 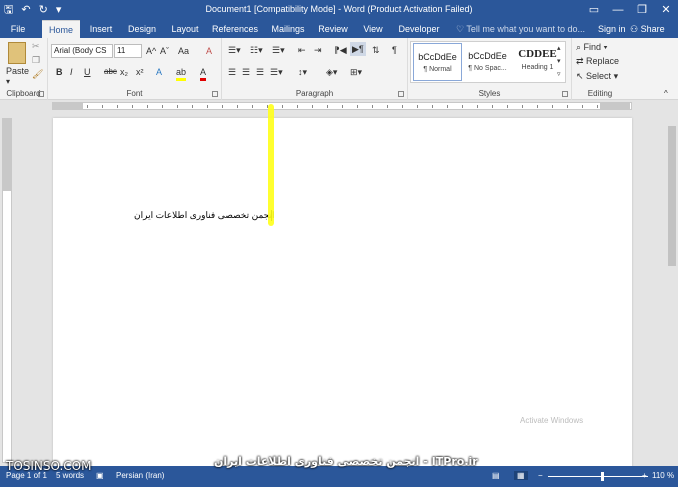 What do you see at coordinates (100, 475) in the screenshot?
I see `proofing-icon: ▣` at bounding box center [100, 475].